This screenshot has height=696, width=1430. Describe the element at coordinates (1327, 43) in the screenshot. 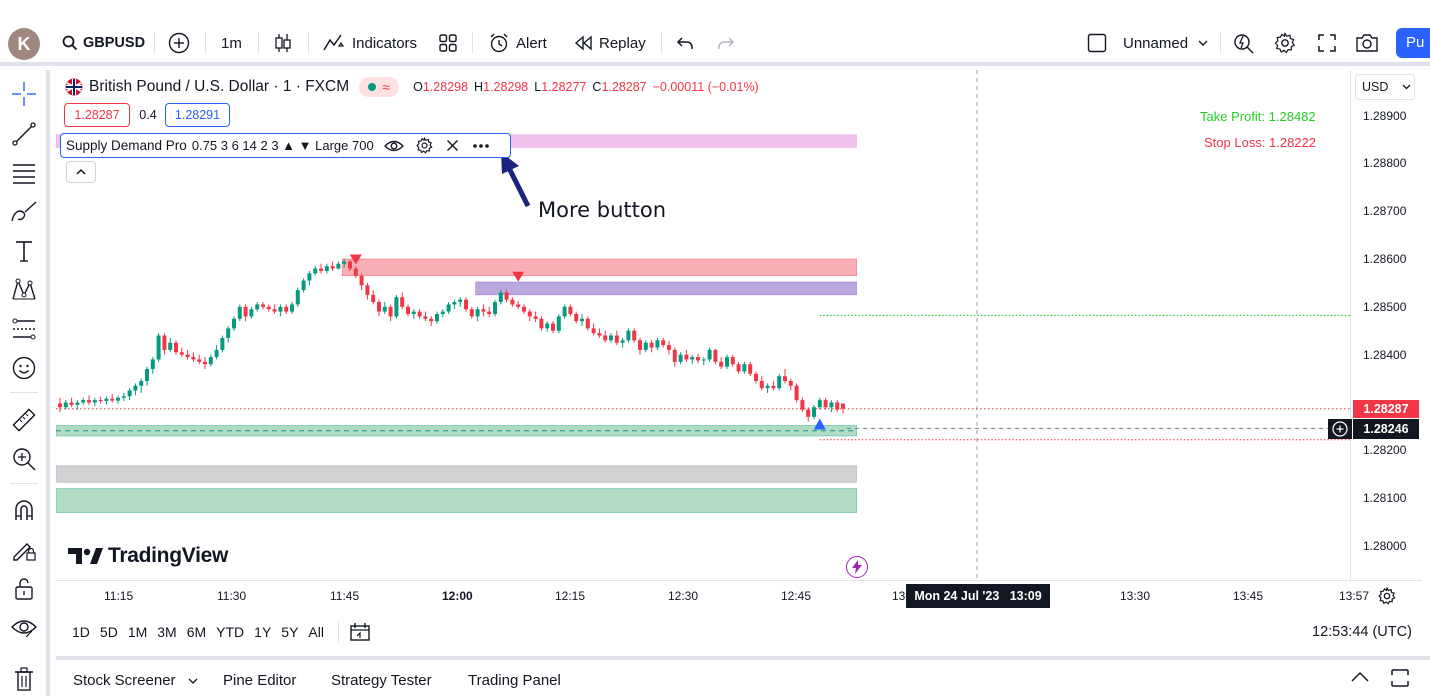

I see `fullscreen-button` at that location.